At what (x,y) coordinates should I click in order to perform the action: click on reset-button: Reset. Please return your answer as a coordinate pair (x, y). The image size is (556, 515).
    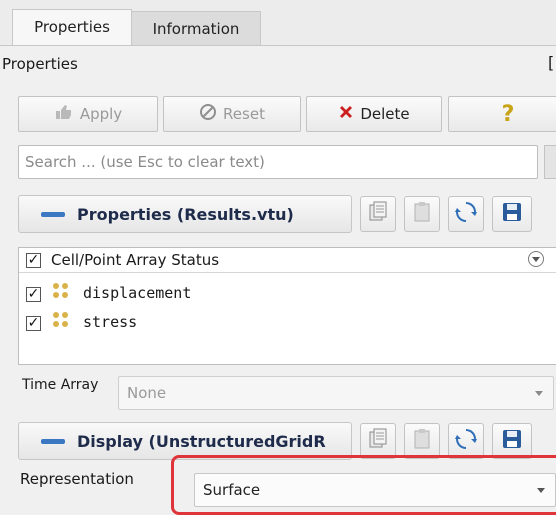
    Looking at the image, I should click on (232, 114).